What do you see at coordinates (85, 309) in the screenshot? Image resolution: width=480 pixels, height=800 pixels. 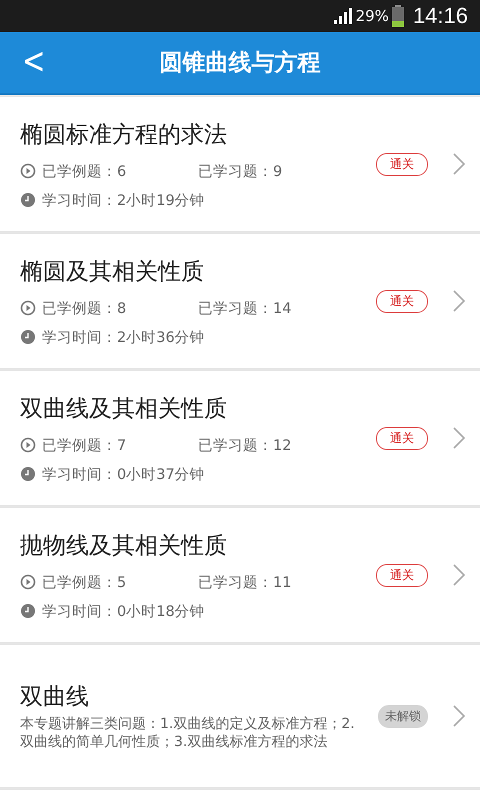 I see `examples-count: 已学例题：8` at bounding box center [85, 309].